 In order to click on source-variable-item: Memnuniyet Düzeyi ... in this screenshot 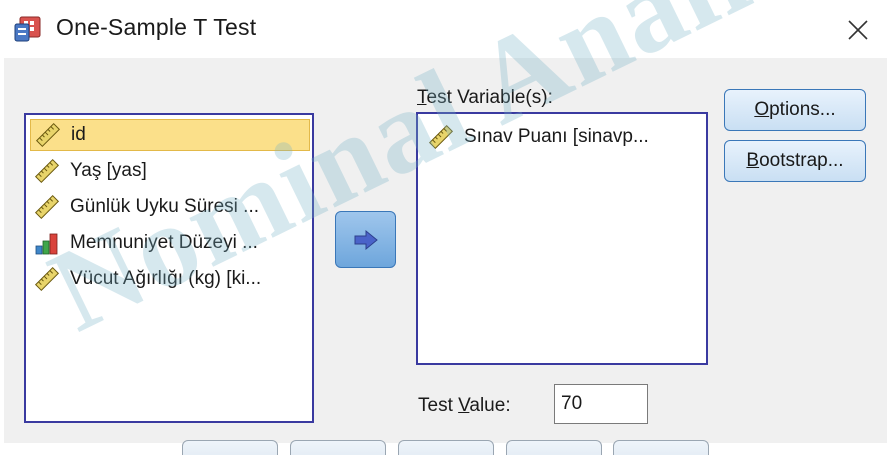, I will do `click(170, 243)`.